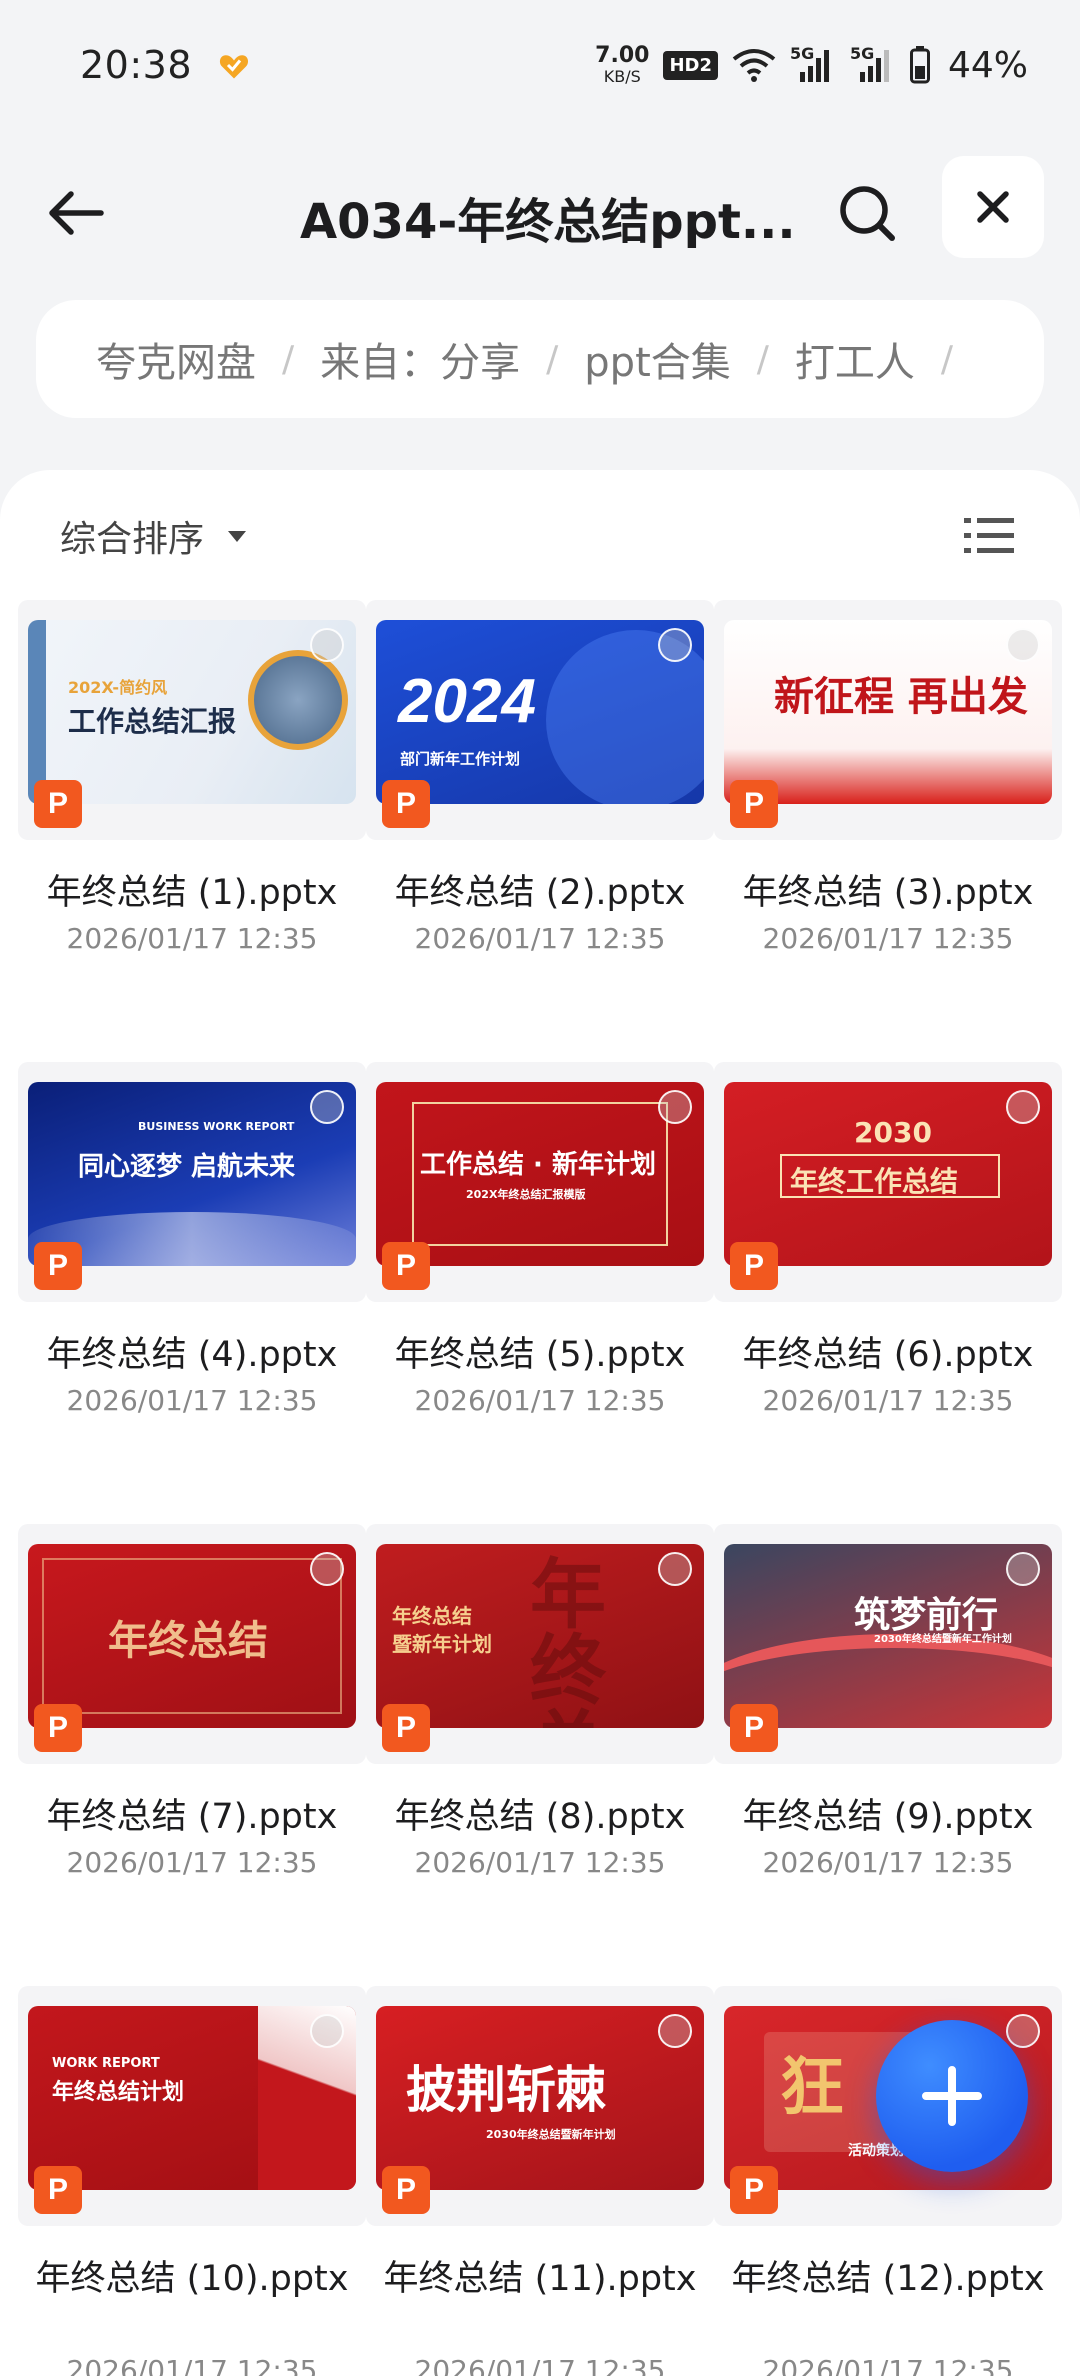 This screenshot has height=2376, width=1080. Describe the element at coordinates (989, 536) in the screenshot. I see `list-view-icon` at that location.